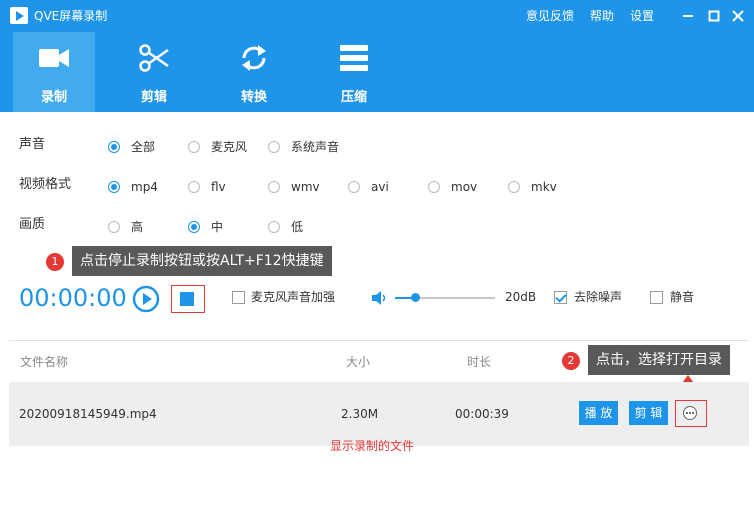 This screenshot has height=512, width=754. I want to click on format-radio-mkv, so click(514, 187).